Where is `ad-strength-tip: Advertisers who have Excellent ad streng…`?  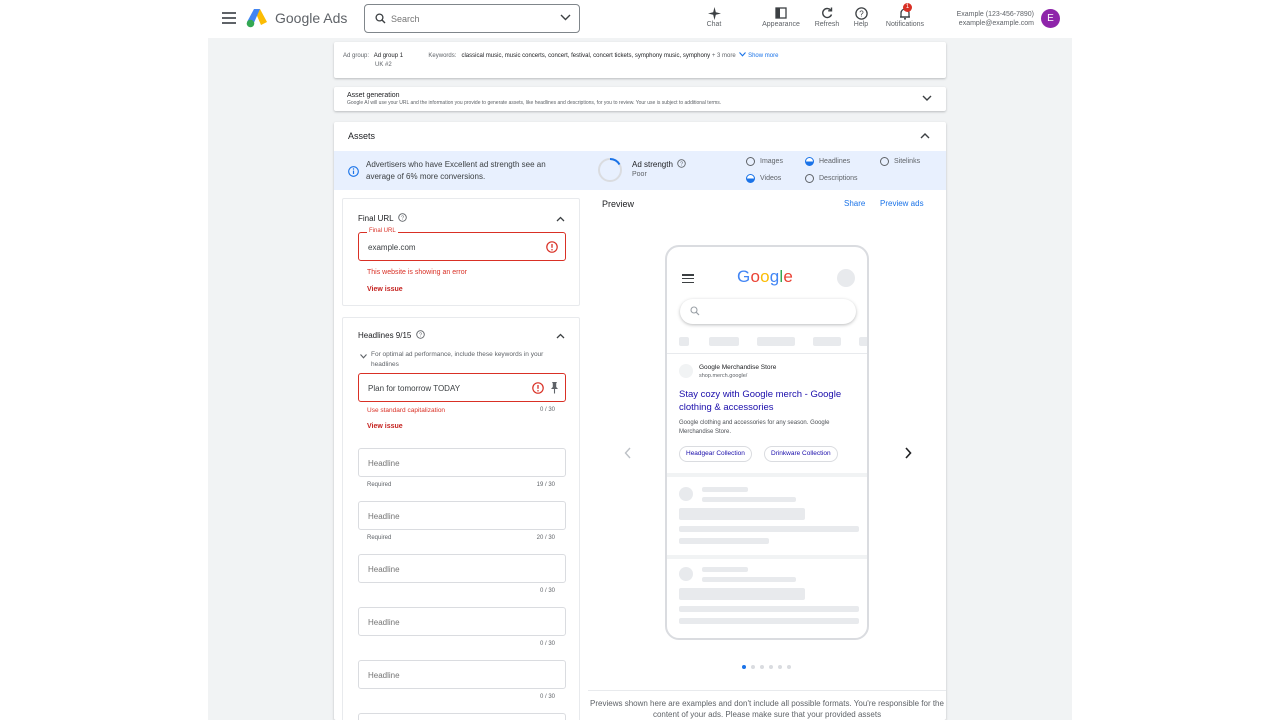 ad-strength-tip: Advertisers who have Excellent ad streng… is located at coordinates (456, 170).